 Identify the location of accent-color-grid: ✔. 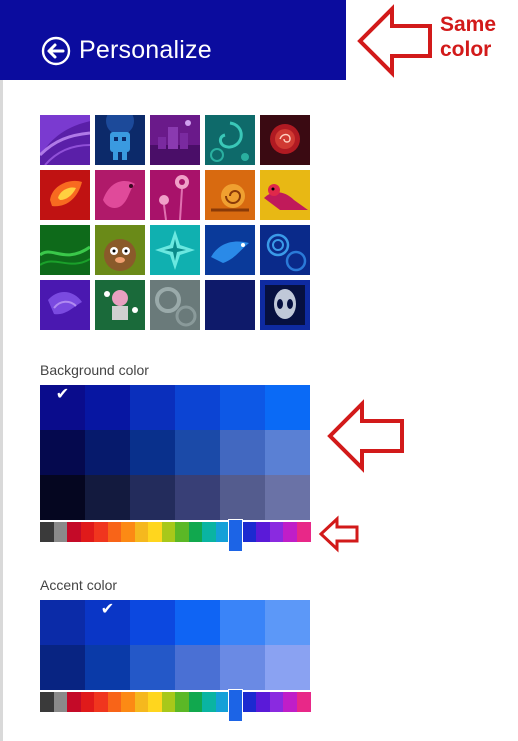
(175, 645).